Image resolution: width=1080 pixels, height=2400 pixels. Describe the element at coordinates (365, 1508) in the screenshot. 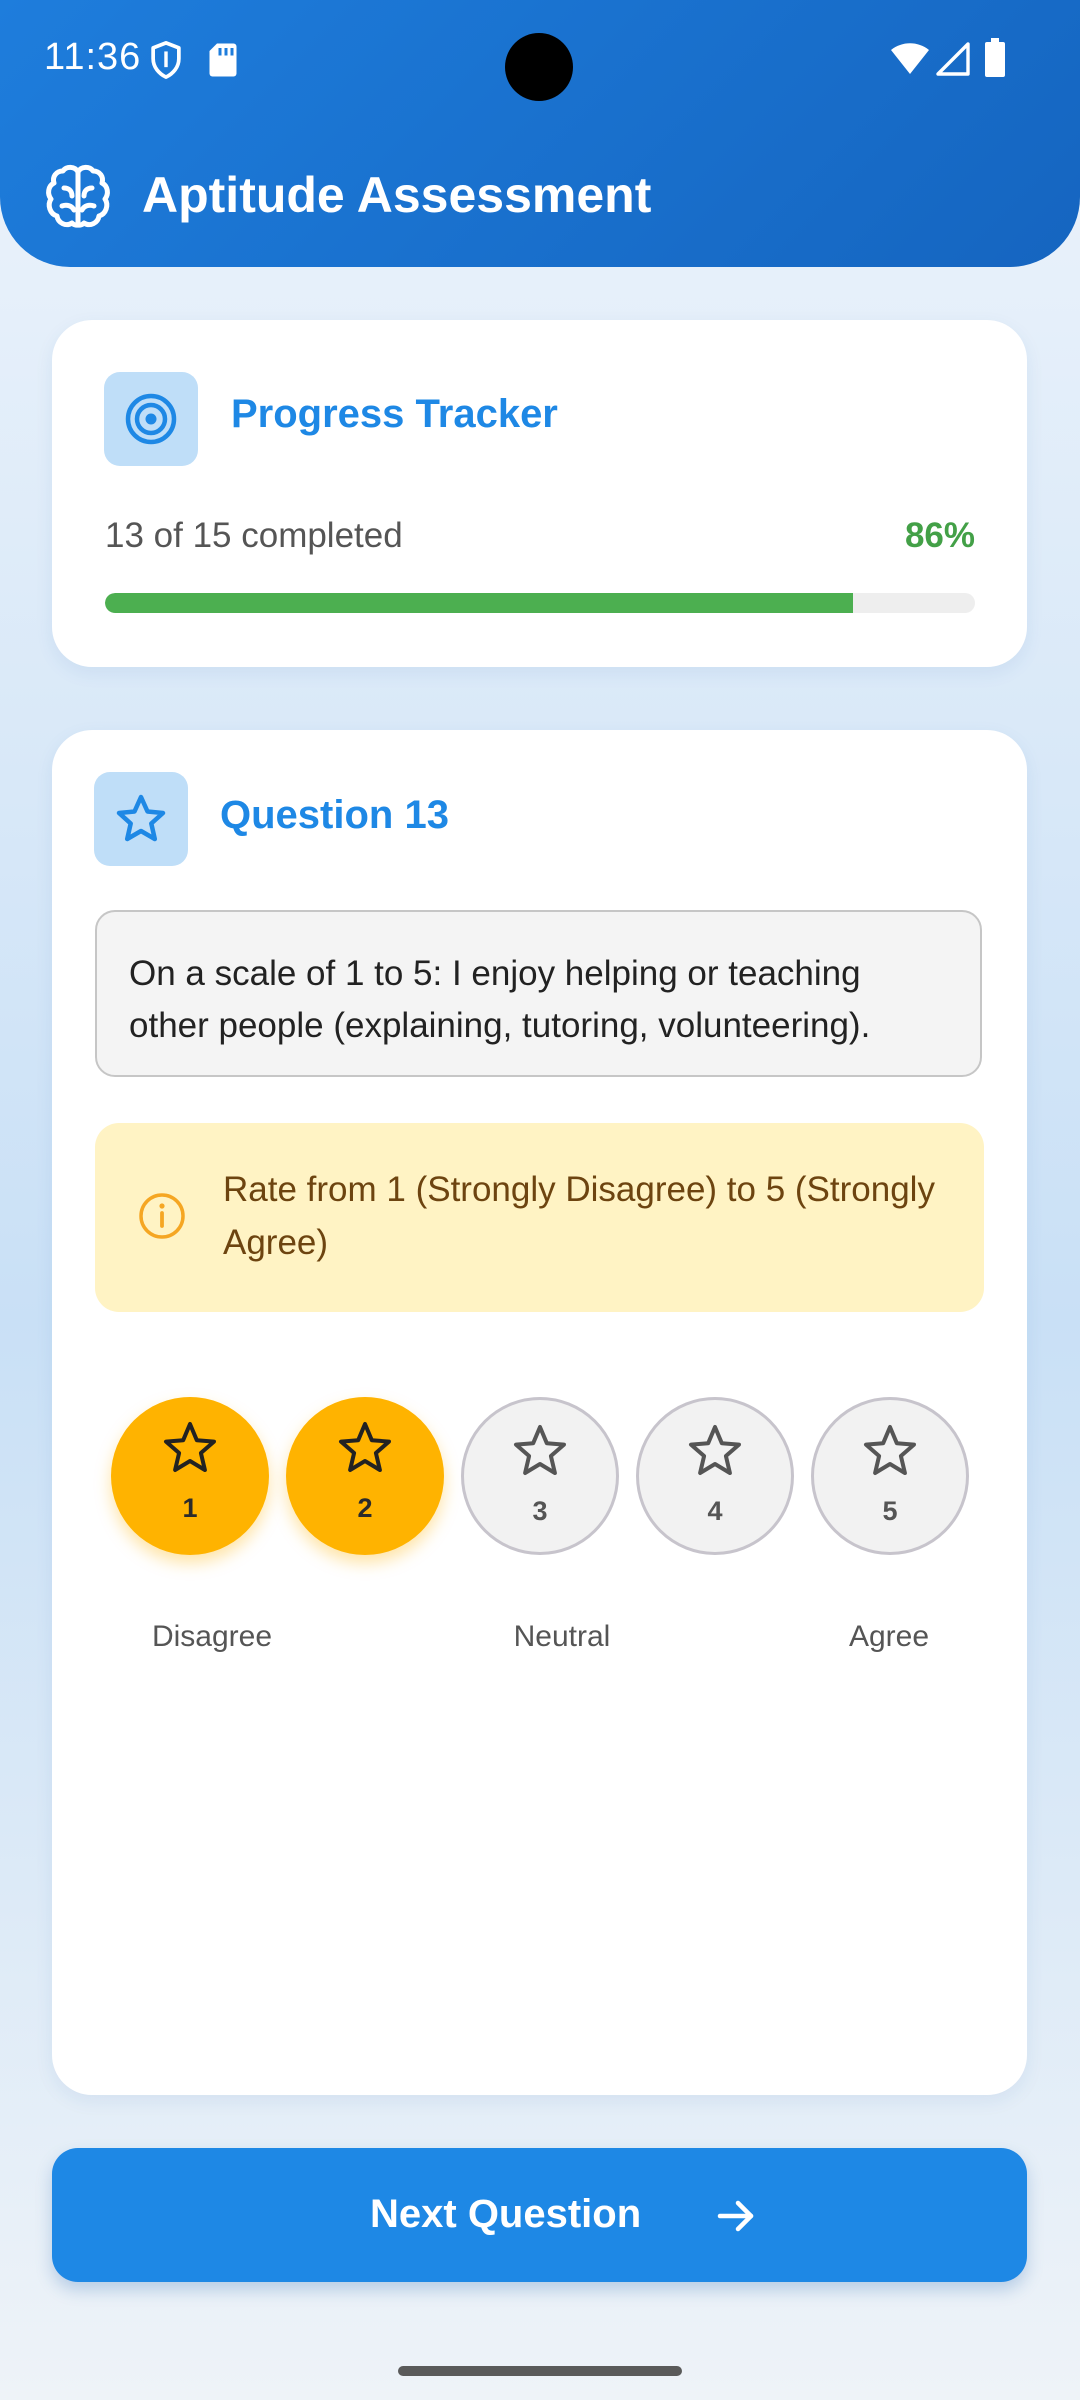

I see `rating-value: 2` at that location.